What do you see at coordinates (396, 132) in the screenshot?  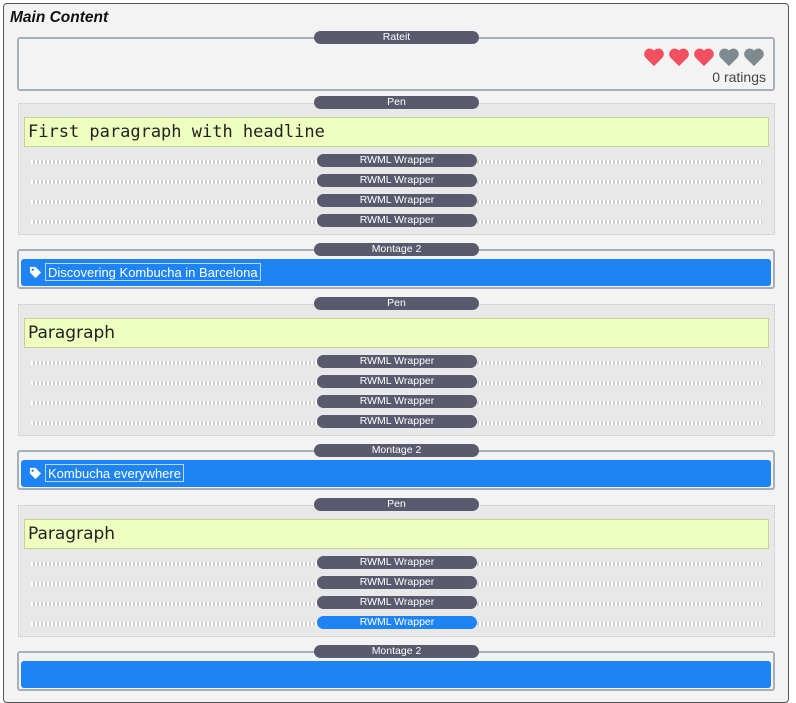 I see `pen-text-block: First paragraph with headline` at bounding box center [396, 132].